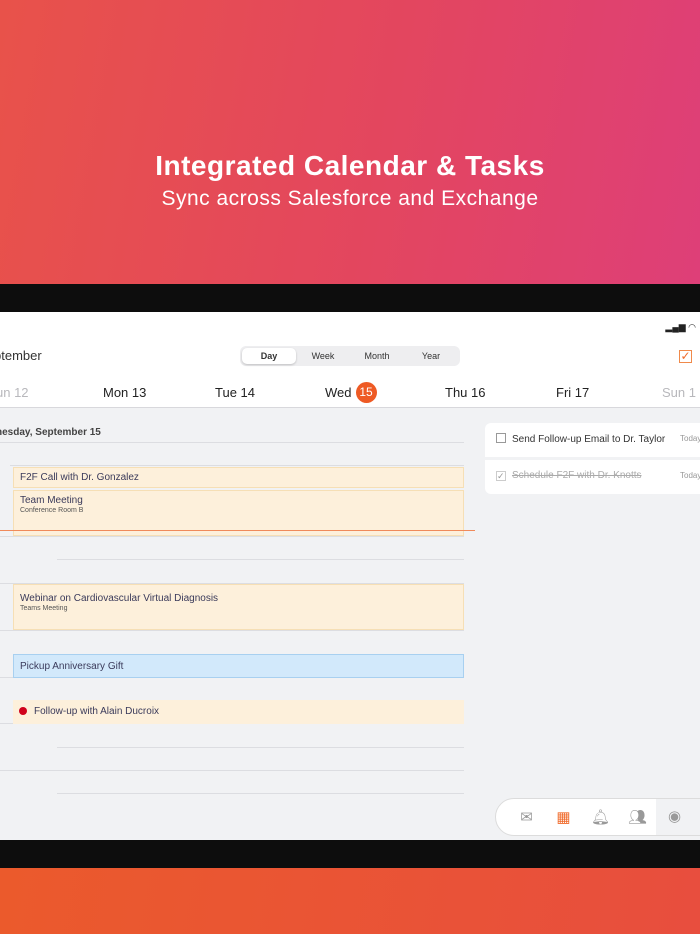 Image resolution: width=700 pixels, height=934 pixels. Describe the element at coordinates (21, 355) in the screenshot. I see `month-label: ptember` at that location.